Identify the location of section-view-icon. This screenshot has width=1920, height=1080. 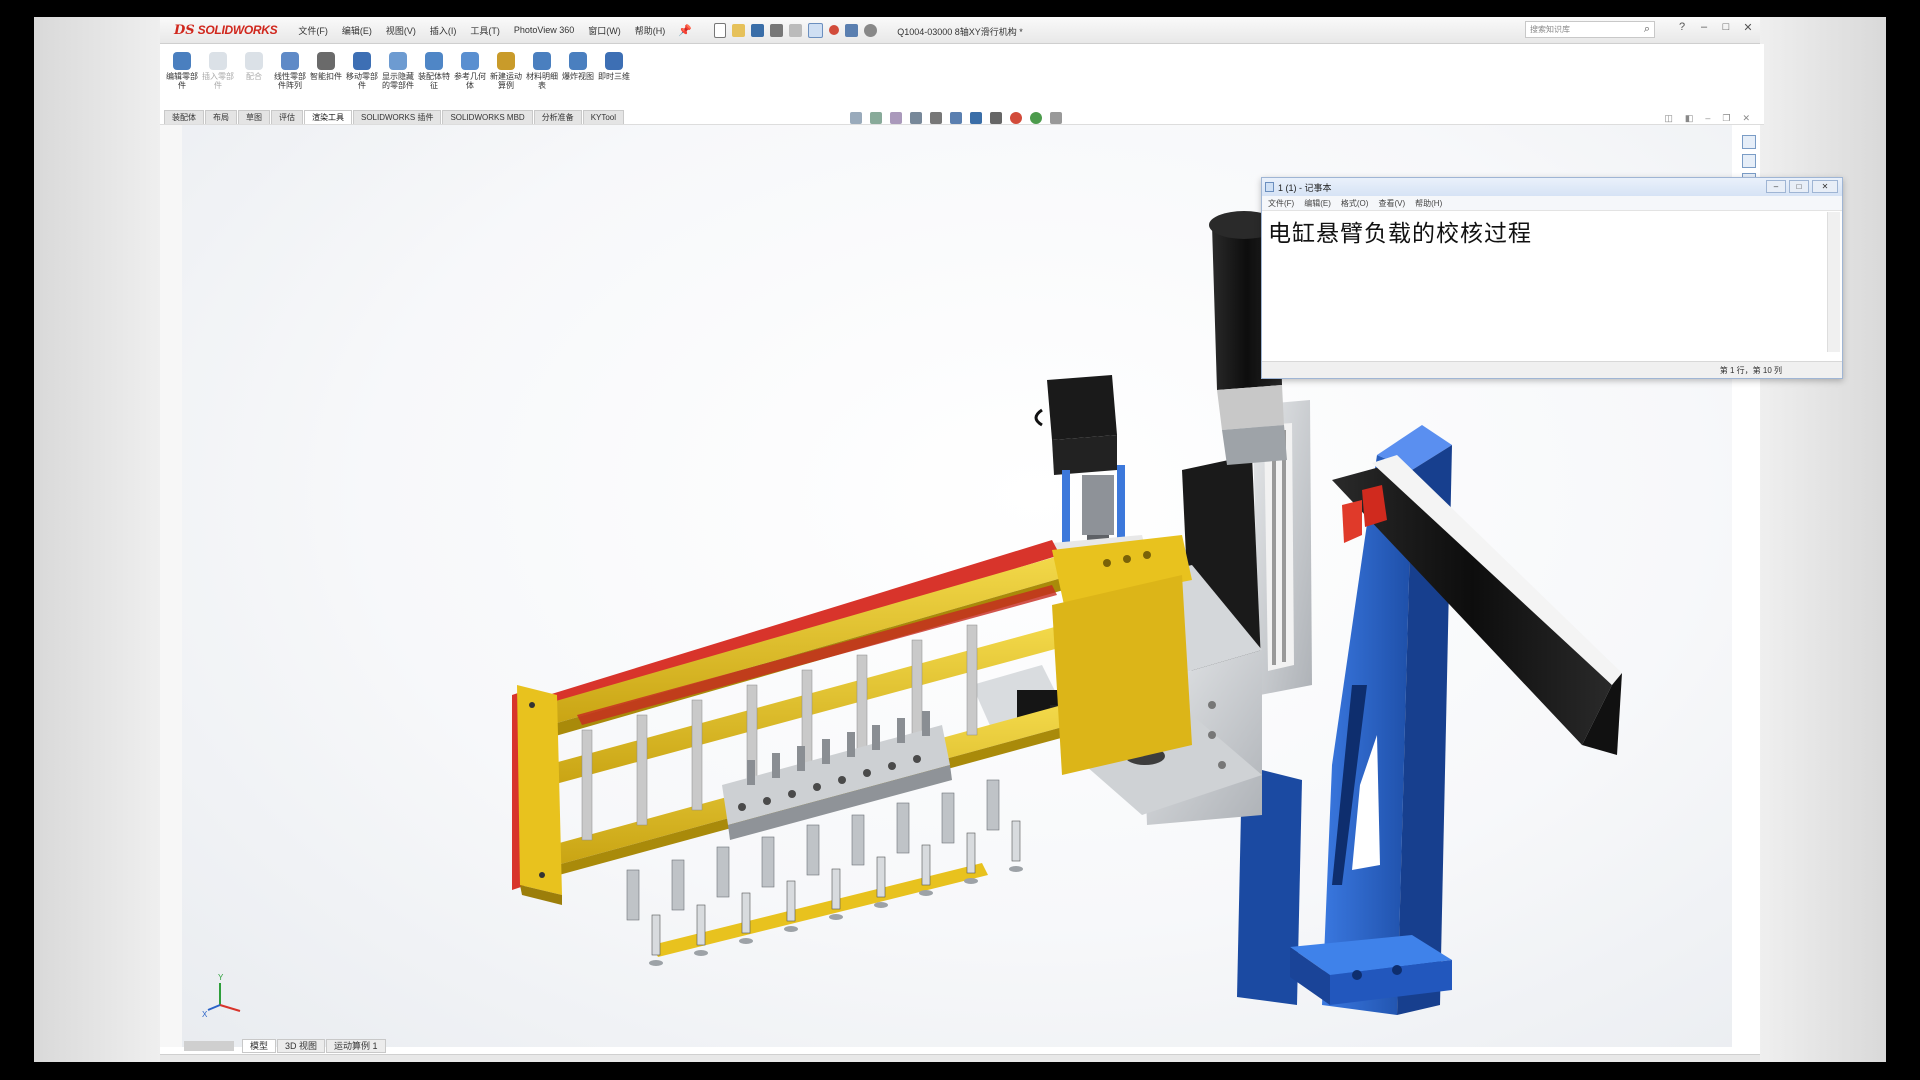
(916, 118).